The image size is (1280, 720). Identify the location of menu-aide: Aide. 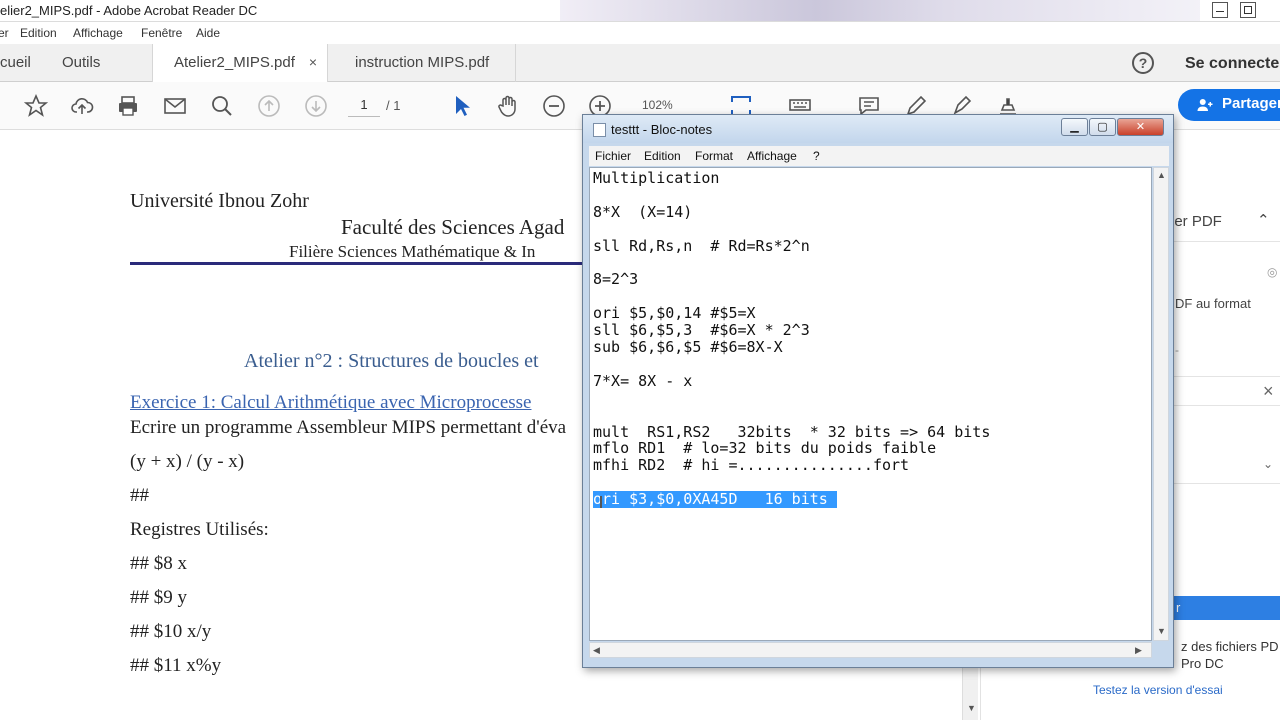
(208, 33).